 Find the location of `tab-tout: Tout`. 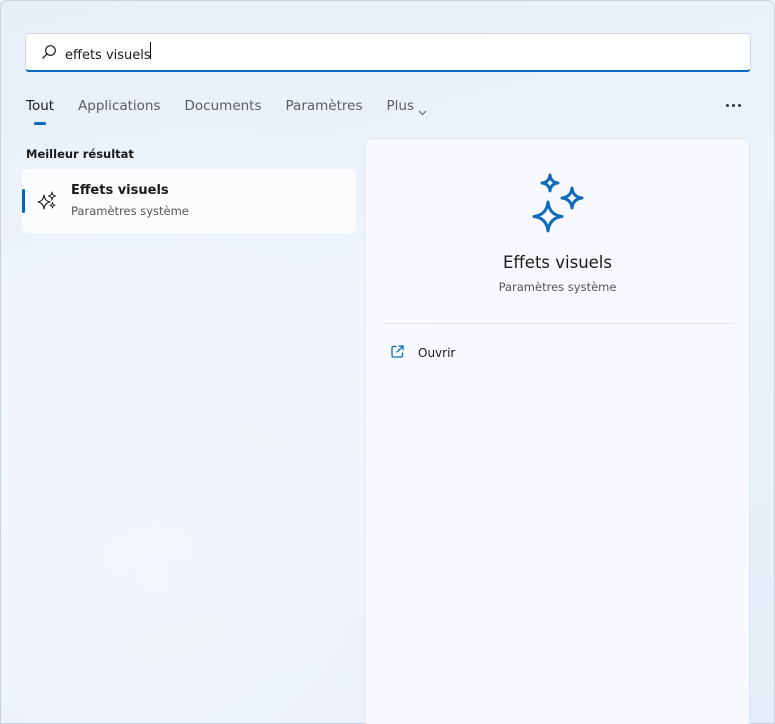

tab-tout: Tout is located at coordinates (40, 112).